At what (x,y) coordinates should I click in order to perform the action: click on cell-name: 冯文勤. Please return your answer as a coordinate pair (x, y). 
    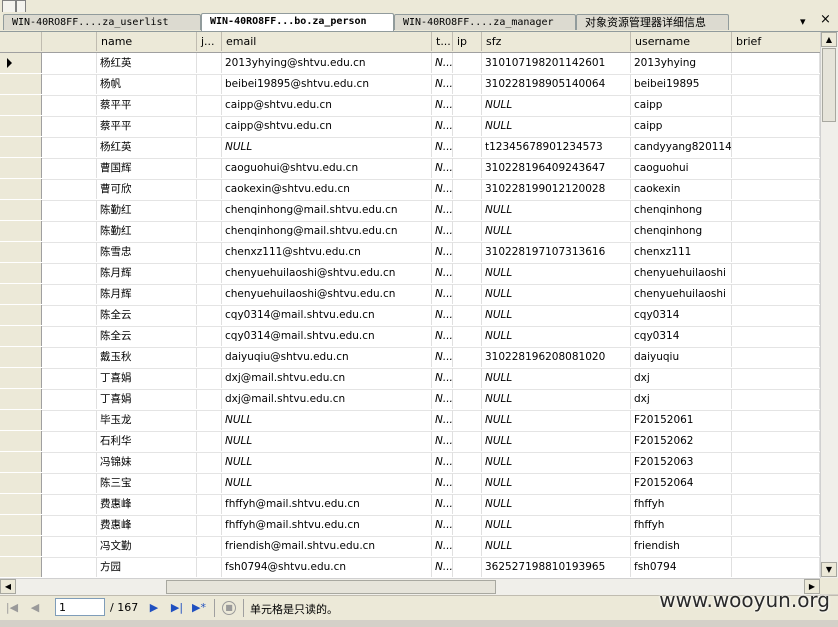
    Looking at the image, I should click on (147, 546).